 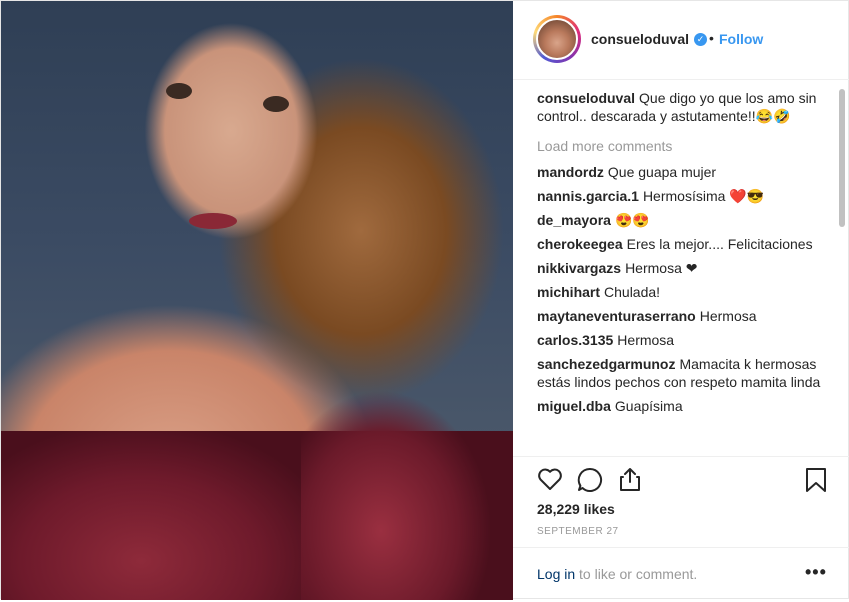 I want to click on login-link: Log in, so click(x=556, y=574).